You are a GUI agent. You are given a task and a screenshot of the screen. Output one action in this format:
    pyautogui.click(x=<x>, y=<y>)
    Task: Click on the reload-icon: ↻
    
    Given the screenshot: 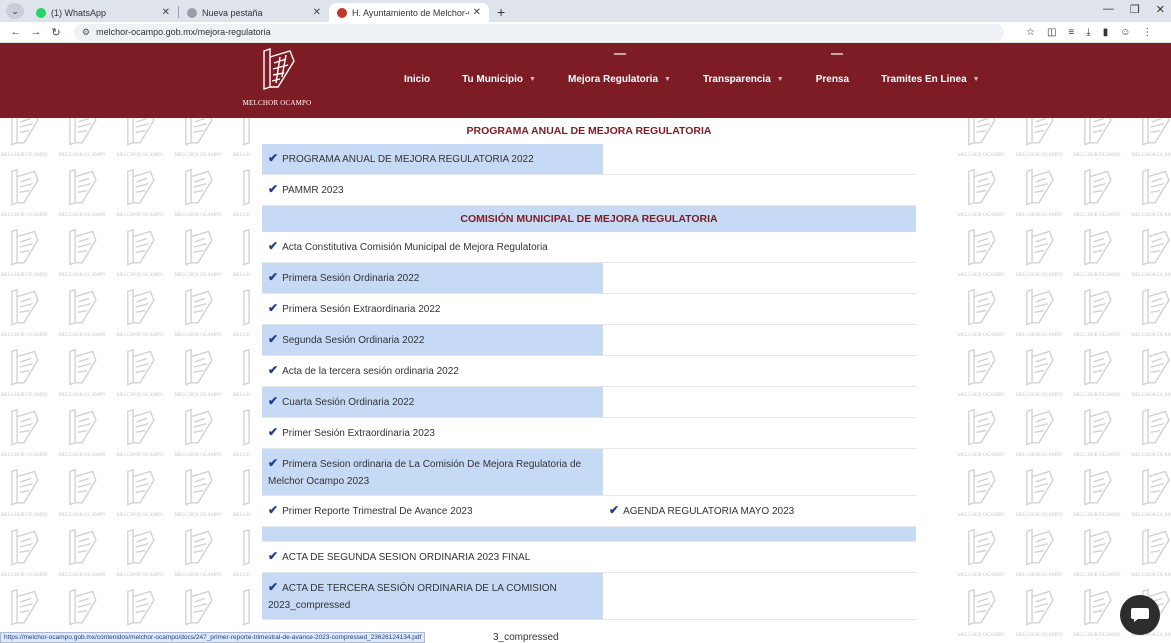 What is the action you would take?
    pyautogui.click(x=56, y=32)
    